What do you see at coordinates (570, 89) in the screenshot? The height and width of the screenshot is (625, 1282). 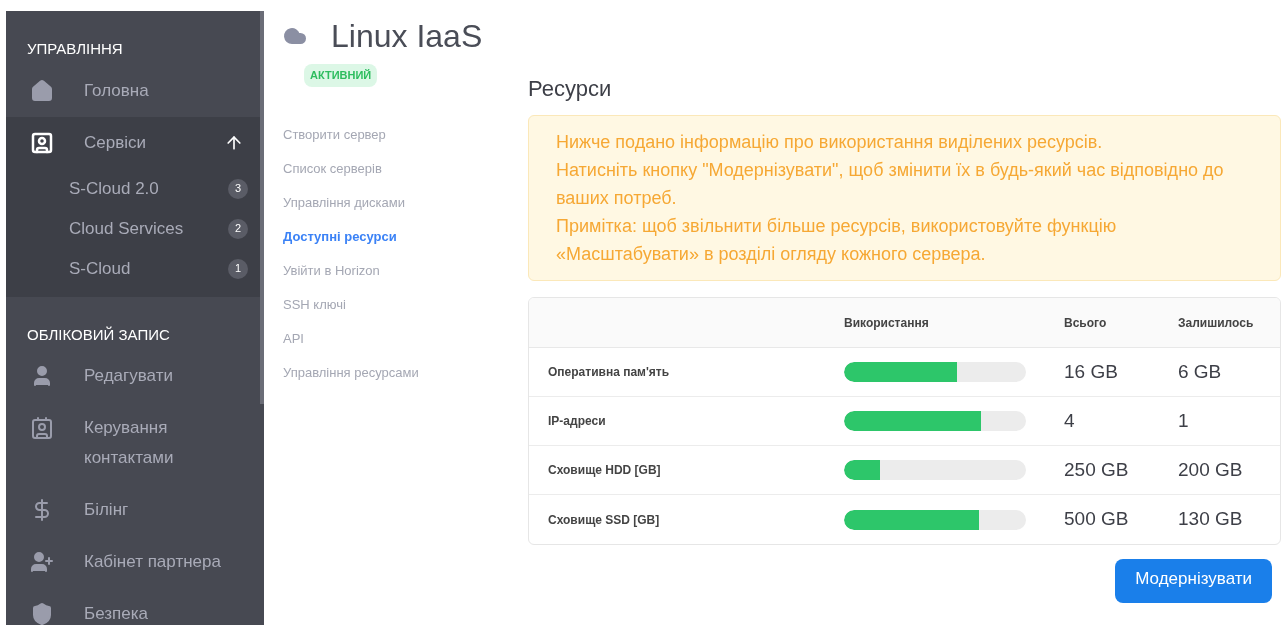 I see `section-title: Ресурси` at bounding box center [570, 89].